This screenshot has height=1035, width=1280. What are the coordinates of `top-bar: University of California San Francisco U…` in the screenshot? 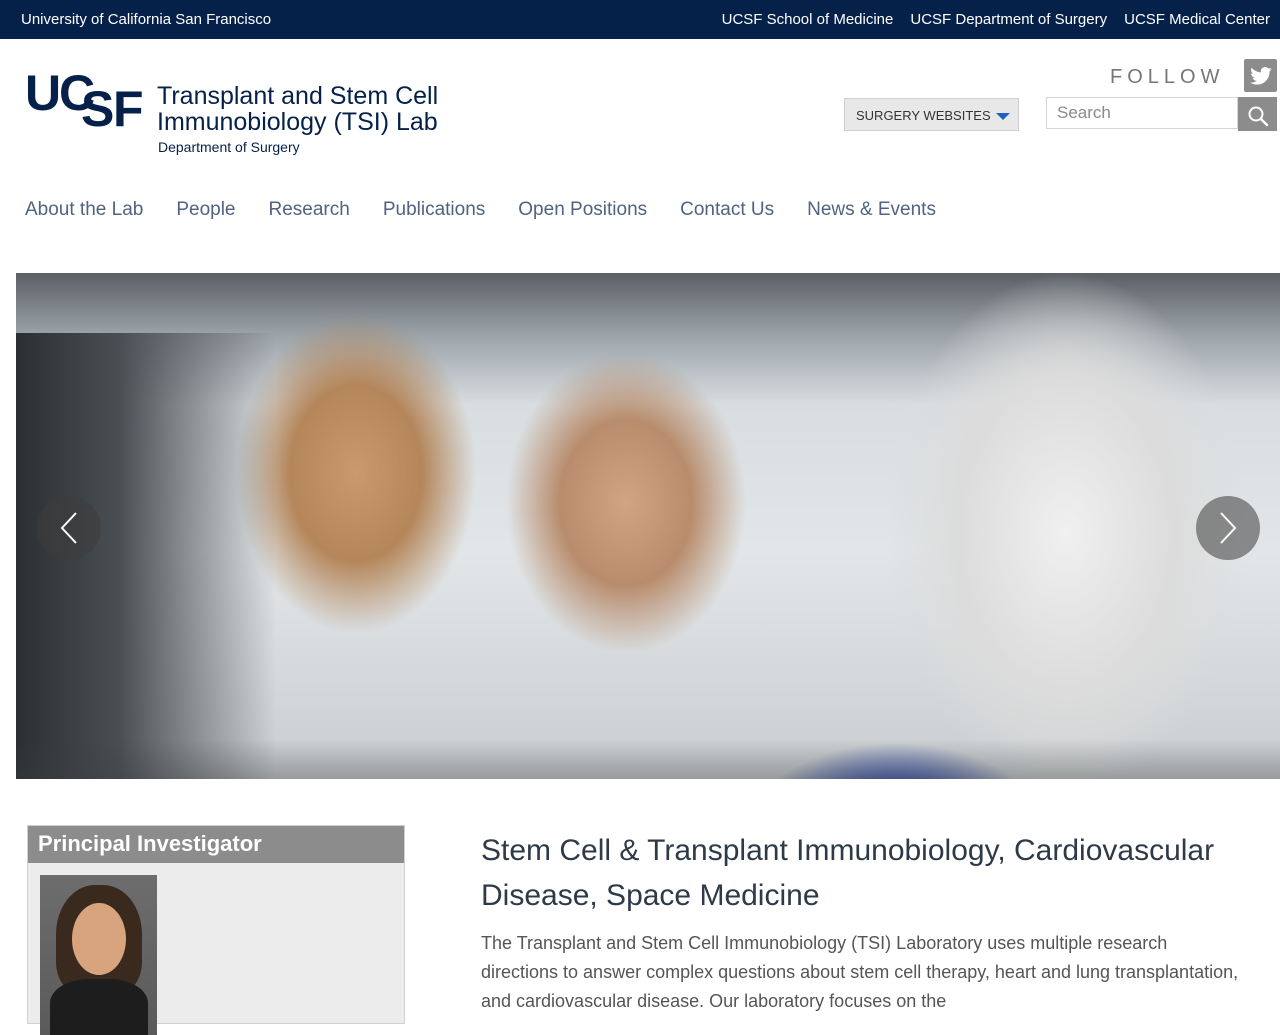 It's located at (640, 19).